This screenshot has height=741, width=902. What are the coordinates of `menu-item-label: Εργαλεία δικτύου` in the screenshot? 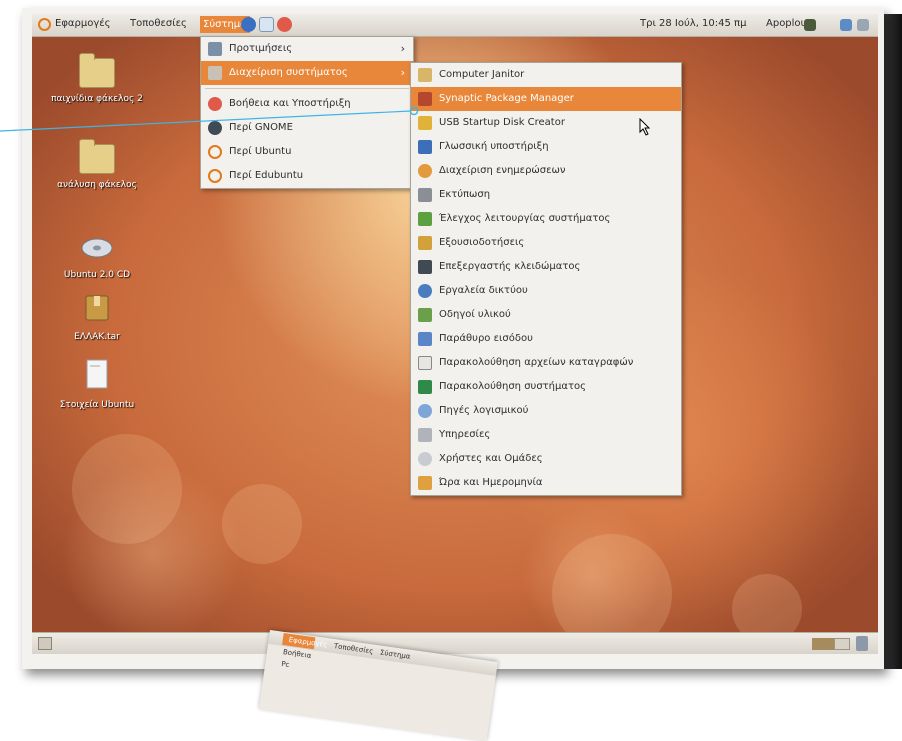 It's located at (483, 290).